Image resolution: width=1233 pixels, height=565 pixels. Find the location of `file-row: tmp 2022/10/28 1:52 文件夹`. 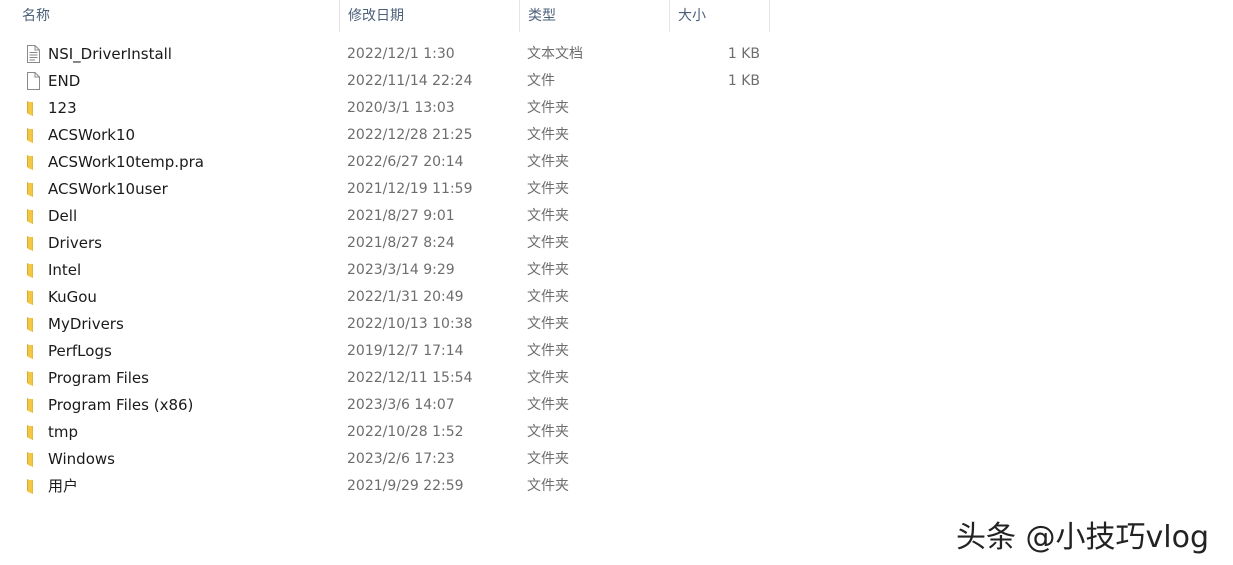

file-row: tmp 2022/10/28 1:52 文件夹 is located at coordinates (395, 432).